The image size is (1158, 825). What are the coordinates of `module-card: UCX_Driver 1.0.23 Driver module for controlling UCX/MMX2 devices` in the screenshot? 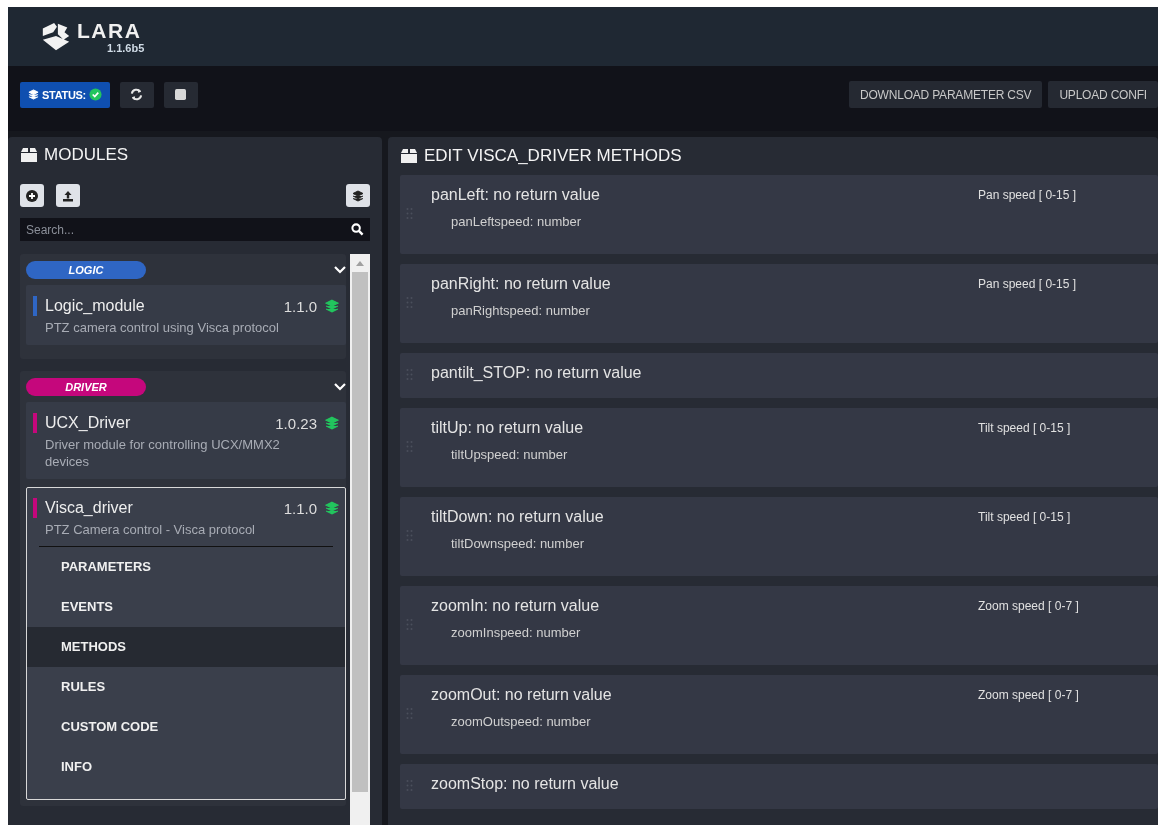 It's located at (186, 440).